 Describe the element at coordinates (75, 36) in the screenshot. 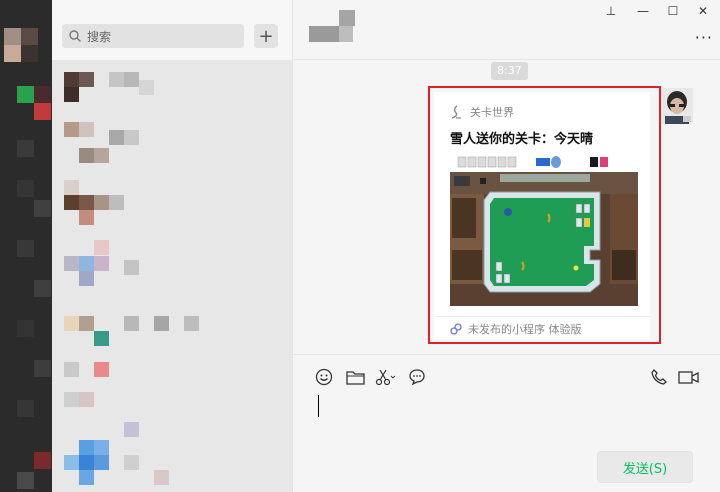

I see `search-icon` at that location.